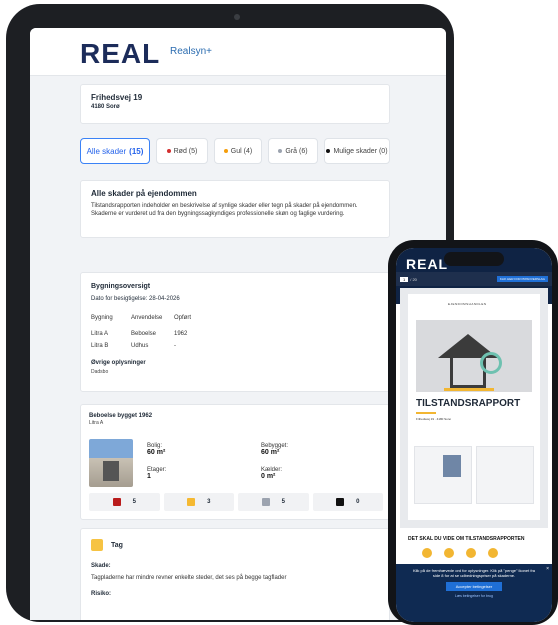  What do you see at coordinates (469, 389) in the screenshot?
I see `yellow-bar` at bounding box center [469, 389].